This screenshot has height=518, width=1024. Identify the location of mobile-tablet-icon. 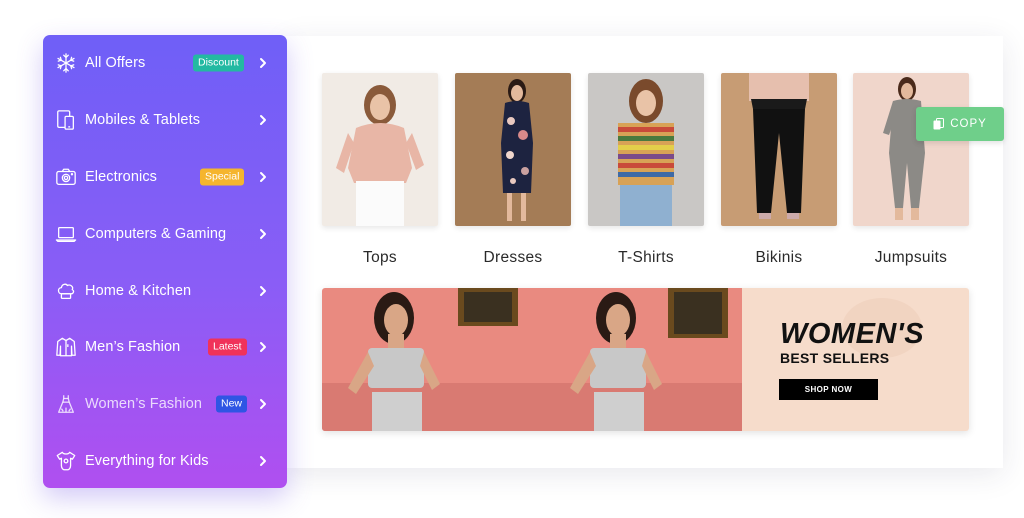
(66, 120).